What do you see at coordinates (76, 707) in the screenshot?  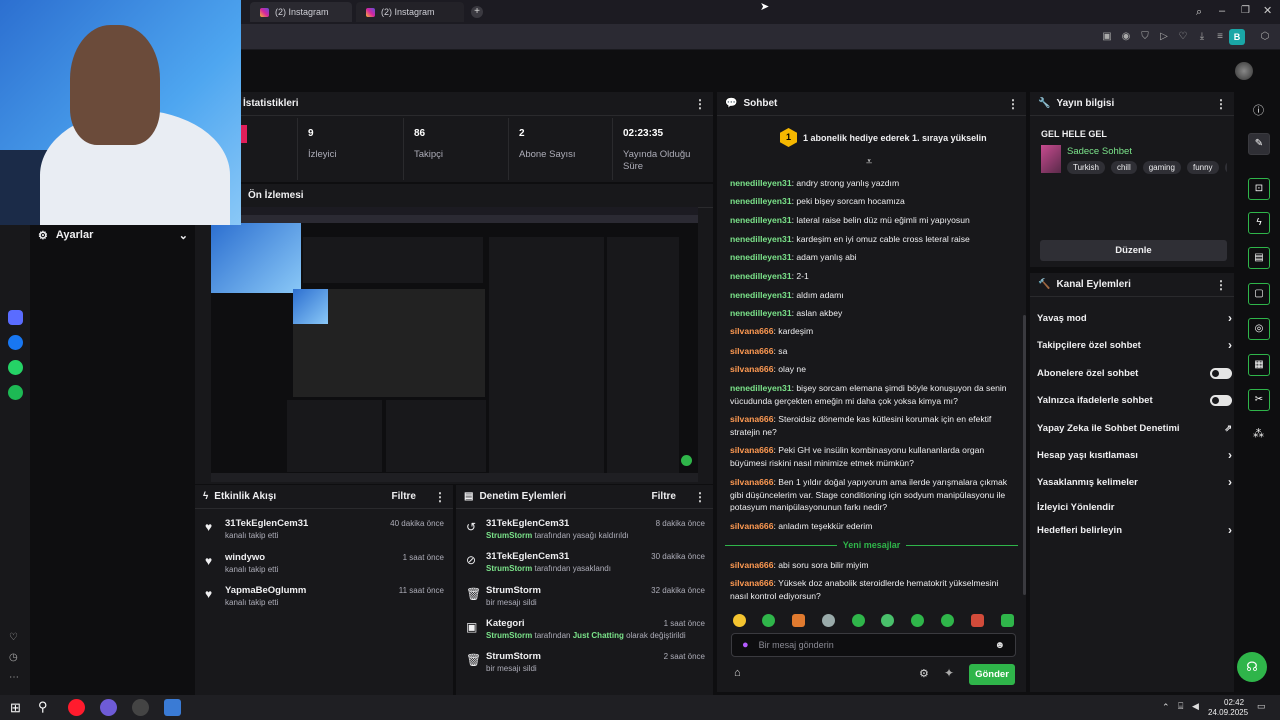 I see `opera-icon` at bounding box center [76, 707].